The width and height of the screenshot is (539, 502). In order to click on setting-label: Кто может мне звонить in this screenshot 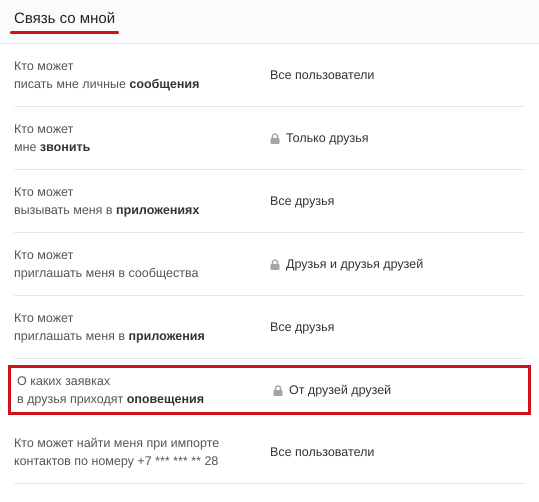, I will do `click(53, 138)`.